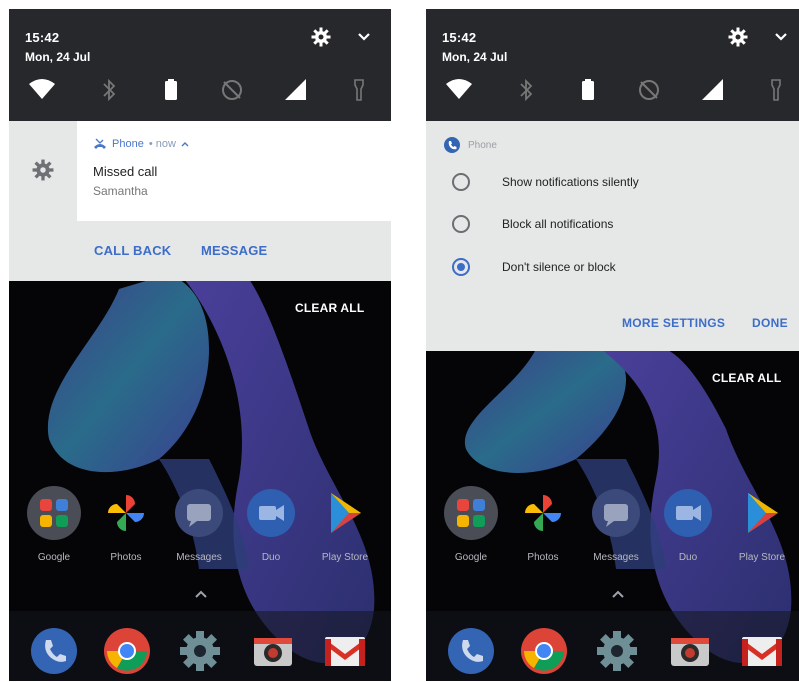  Describe the element at coordinates (558, 224) in the screenshot. I see `option-label: Block all notifications` at that location.